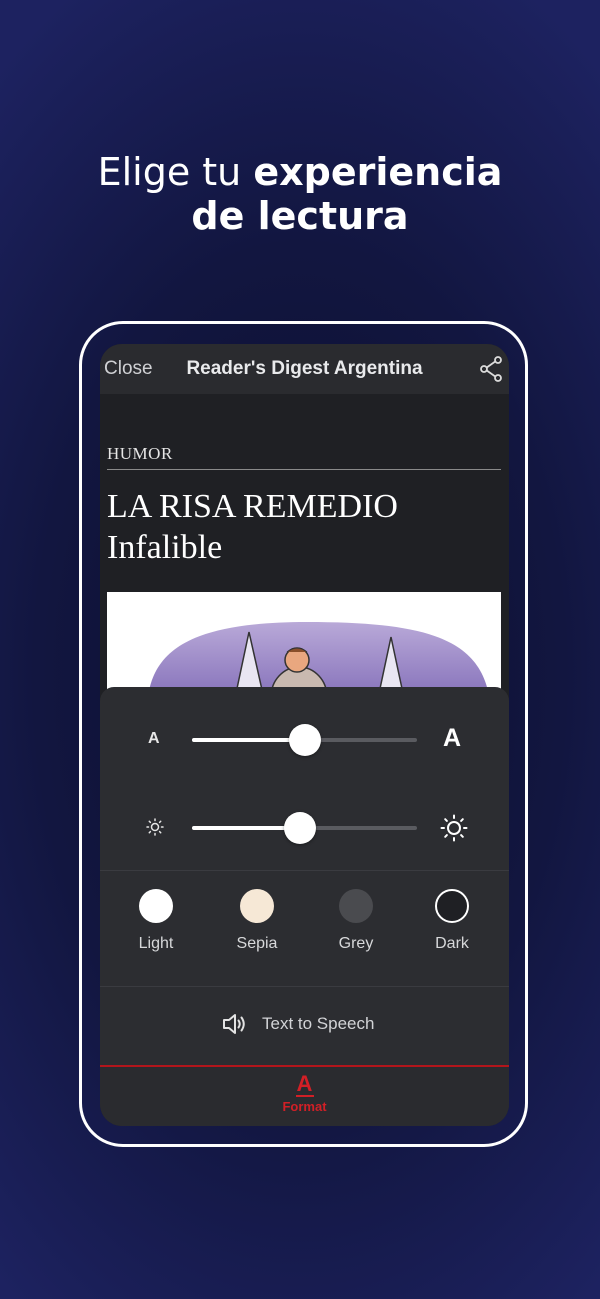 The height and width of the screenshot is (1299, 600). I want to click on headline-line-2: de lectura, so click(300, 216).